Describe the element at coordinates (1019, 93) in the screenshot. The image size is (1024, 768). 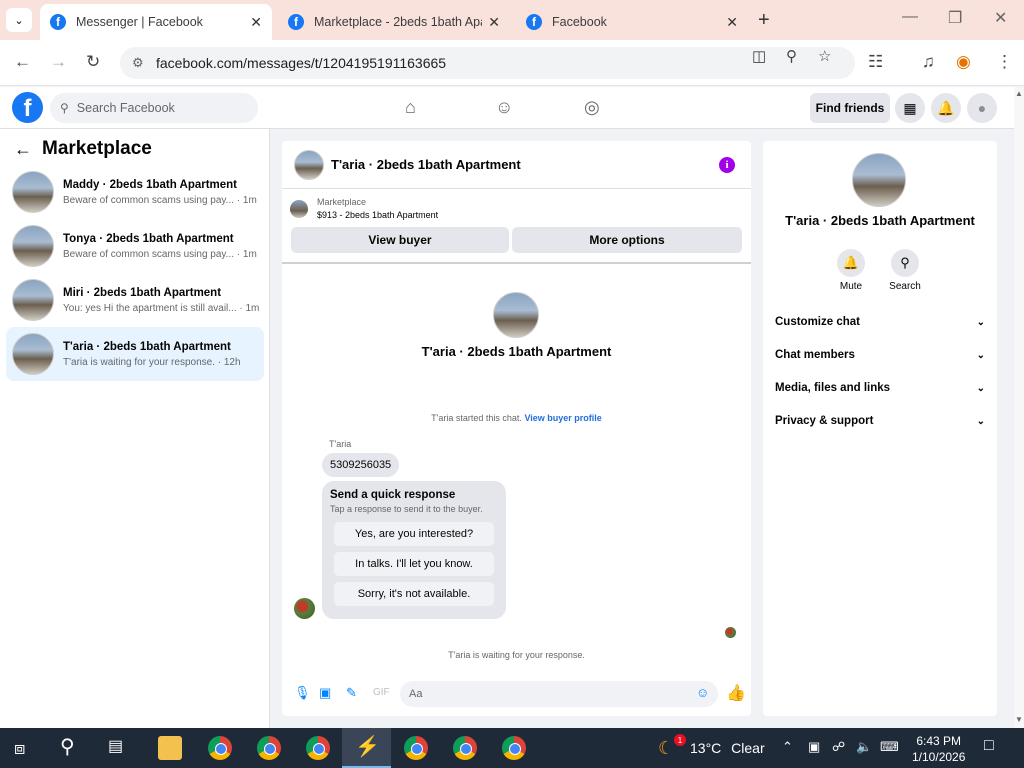
I see `scroll-up-arrow-icon: ▲` at that location.